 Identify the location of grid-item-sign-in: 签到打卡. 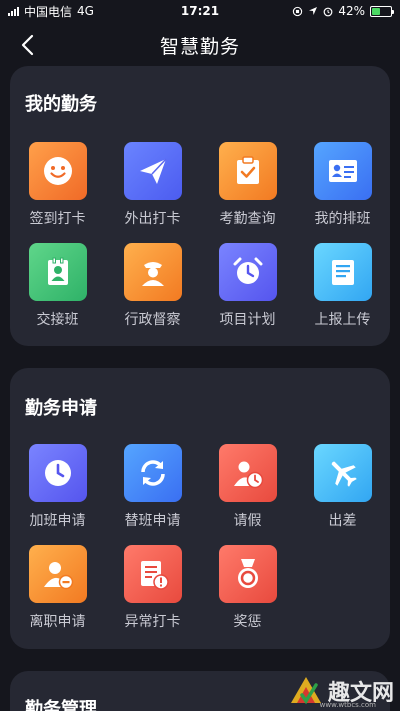
(57, 185).